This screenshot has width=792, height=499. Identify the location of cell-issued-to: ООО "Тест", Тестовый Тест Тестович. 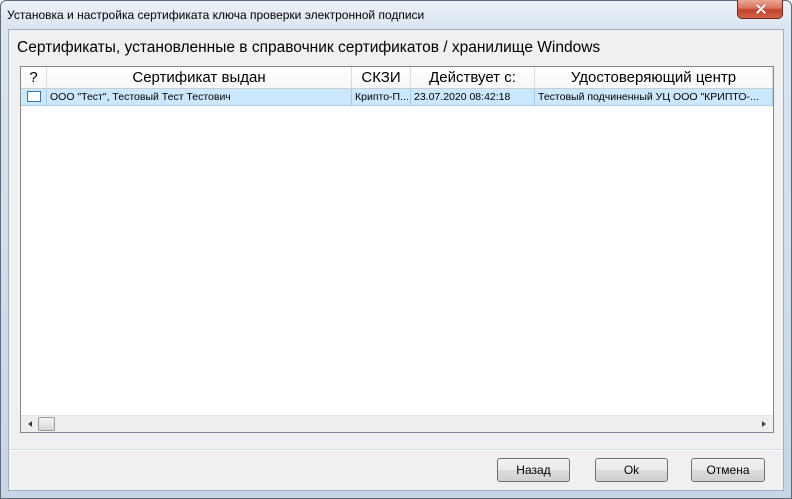
(199, 97).